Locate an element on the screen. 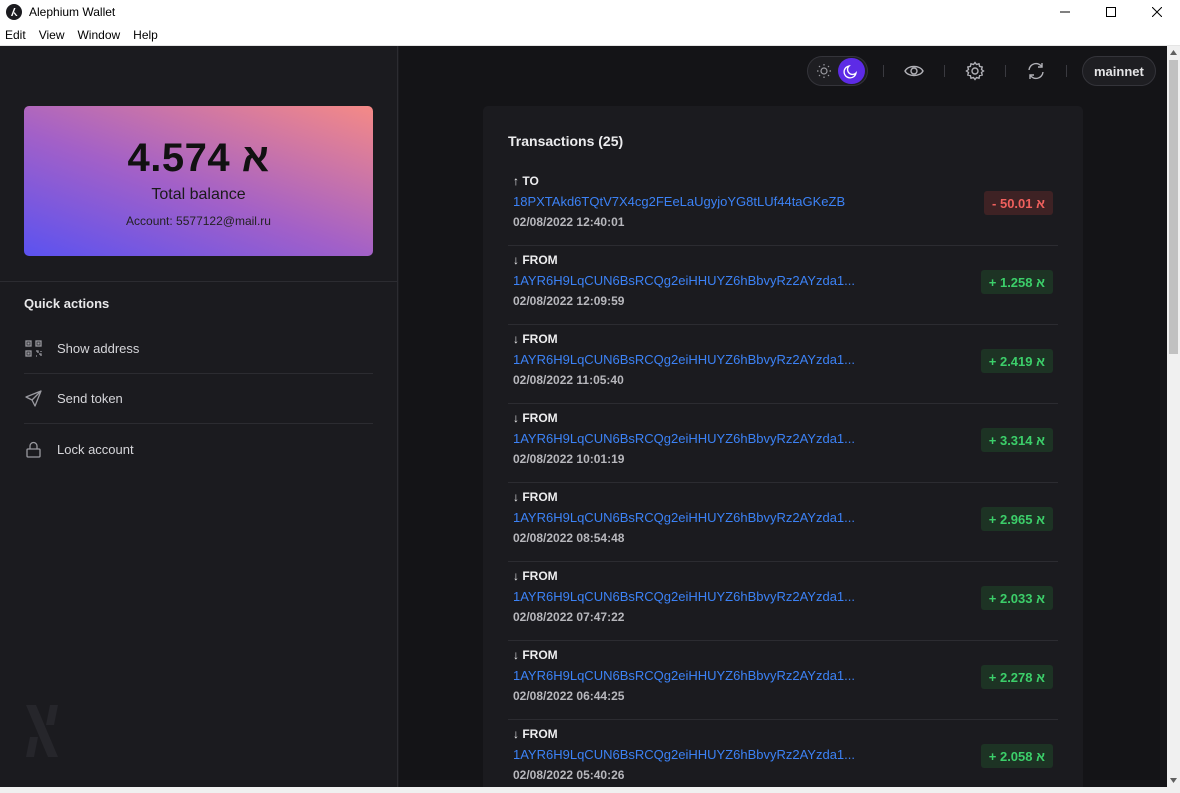 The height and width of the screenshot is (793, 1180). transaction-date: 02/08/2022 12:40:01 is located at coordinates (569, 222).